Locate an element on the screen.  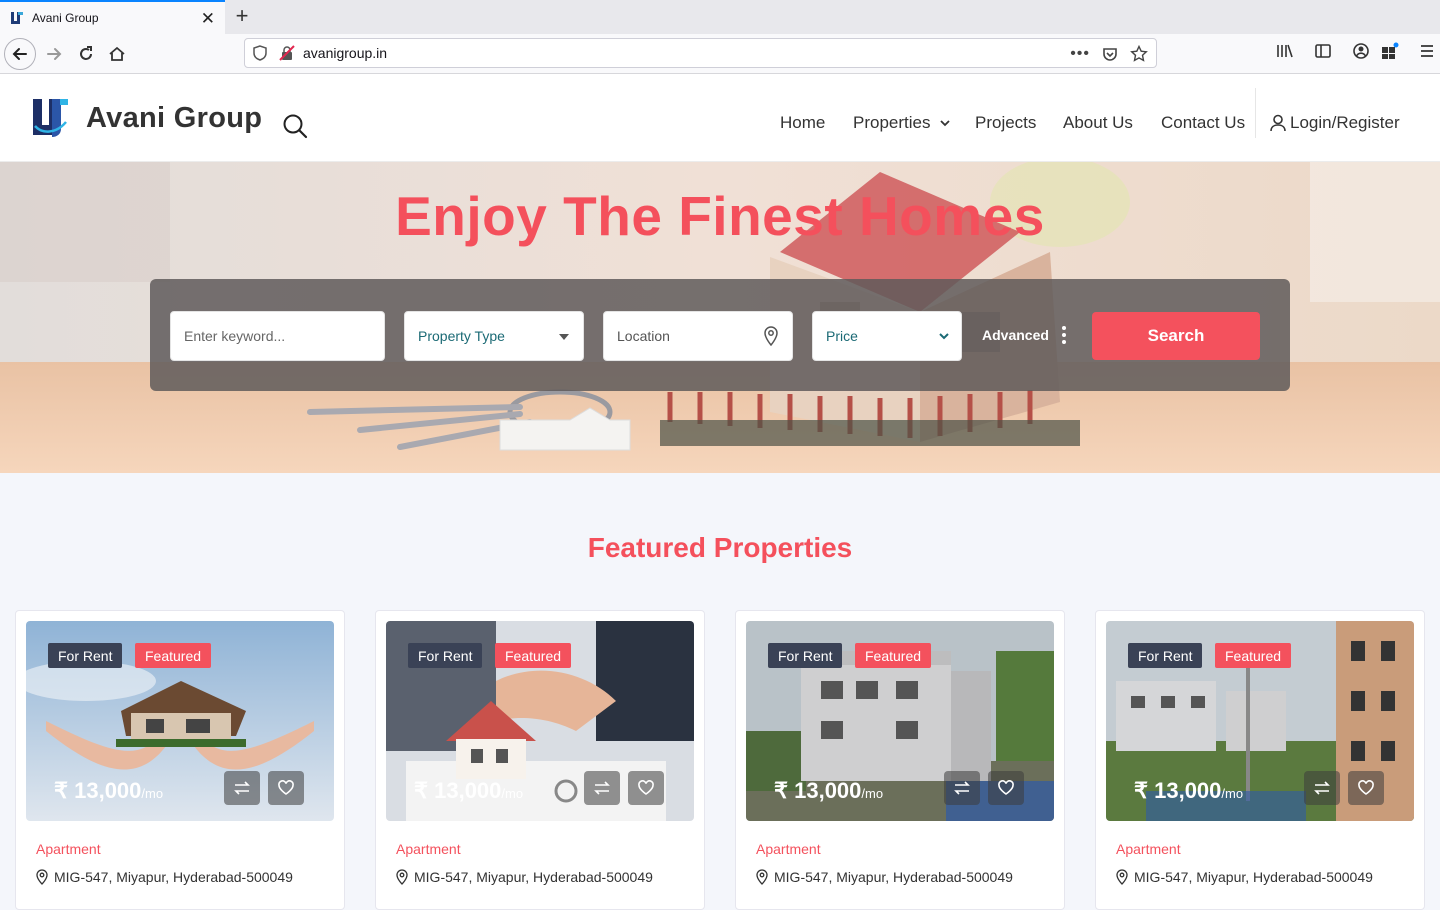
account-icon is located at coordinates (1361, 51).